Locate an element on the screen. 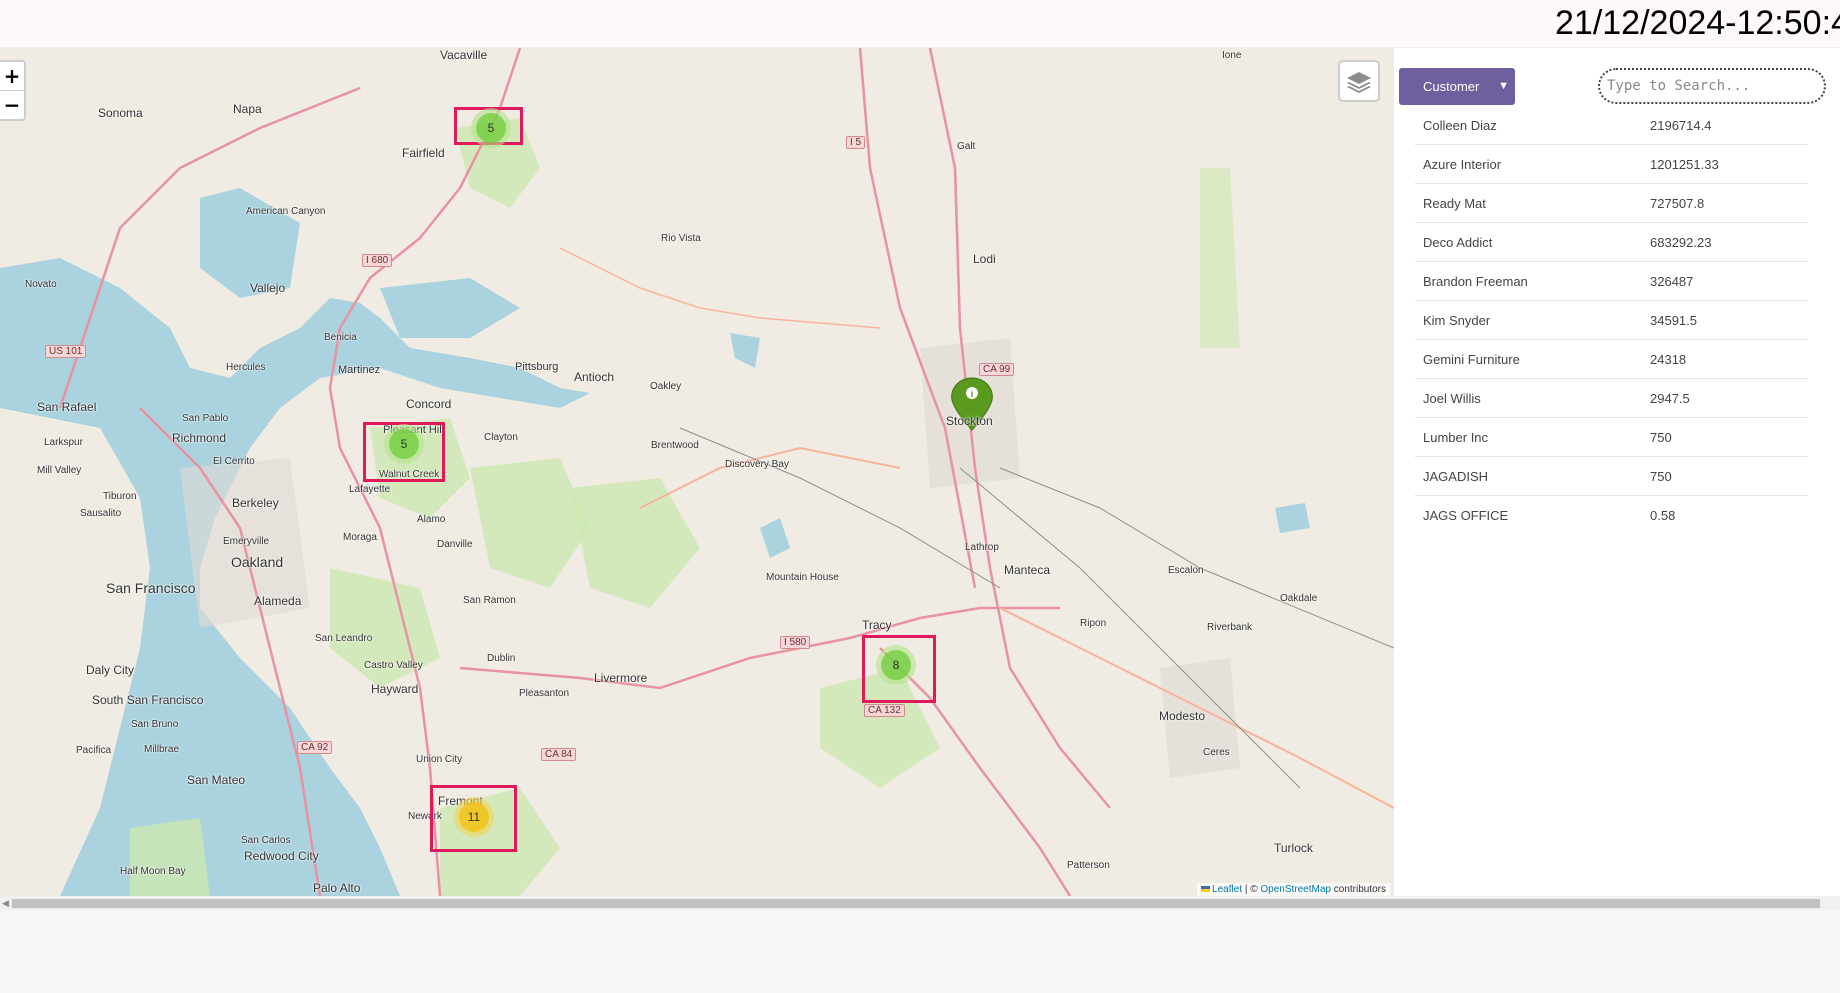  osm-link: OpenStreetMap is located at coordinates (1295, 889).